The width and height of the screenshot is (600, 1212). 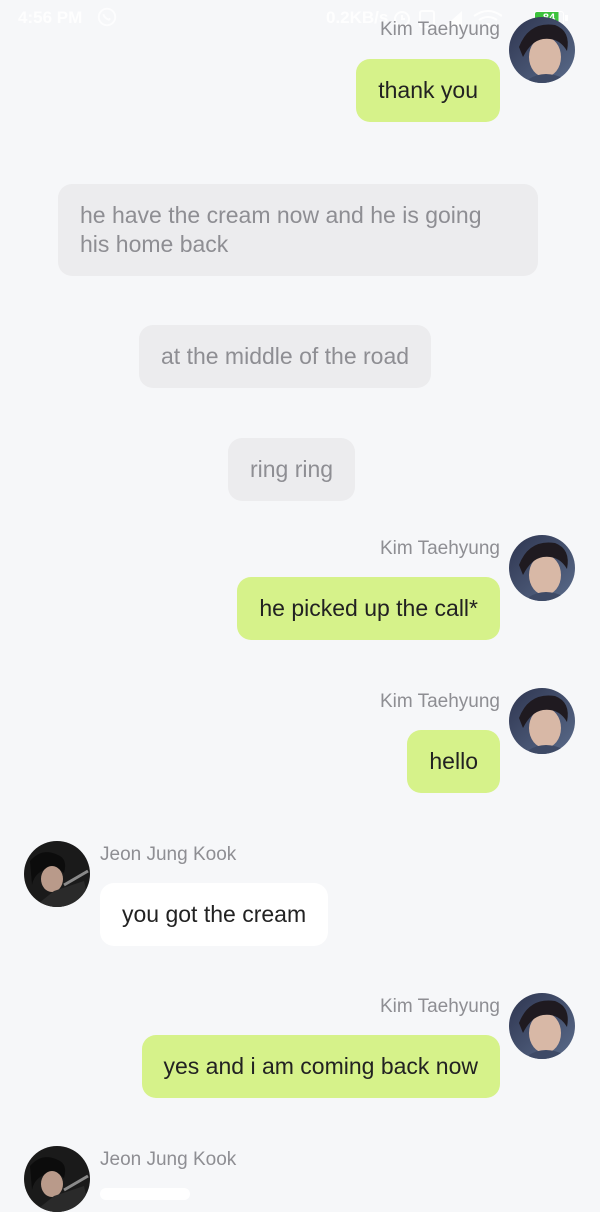 I want to click on narration-bubble: at the middle of the road, so click(x=285, y=356).